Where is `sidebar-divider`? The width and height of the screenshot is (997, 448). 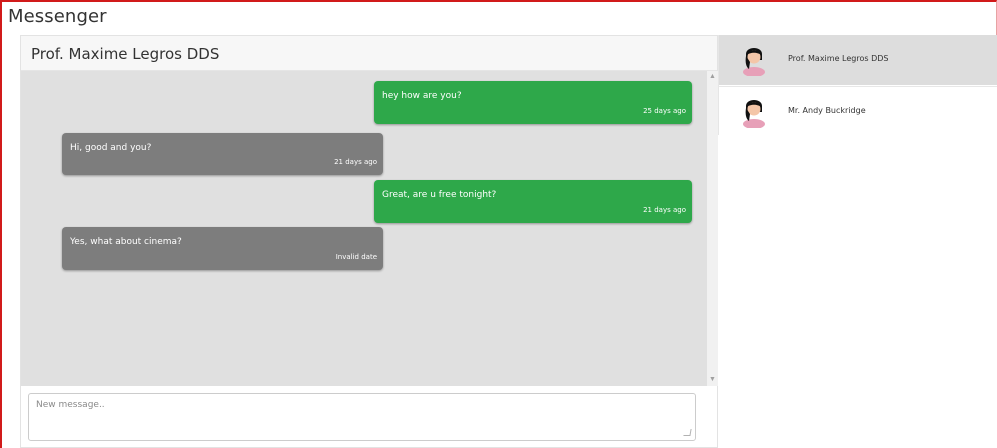 sidebar-divider is located at coordinates (718, 85).